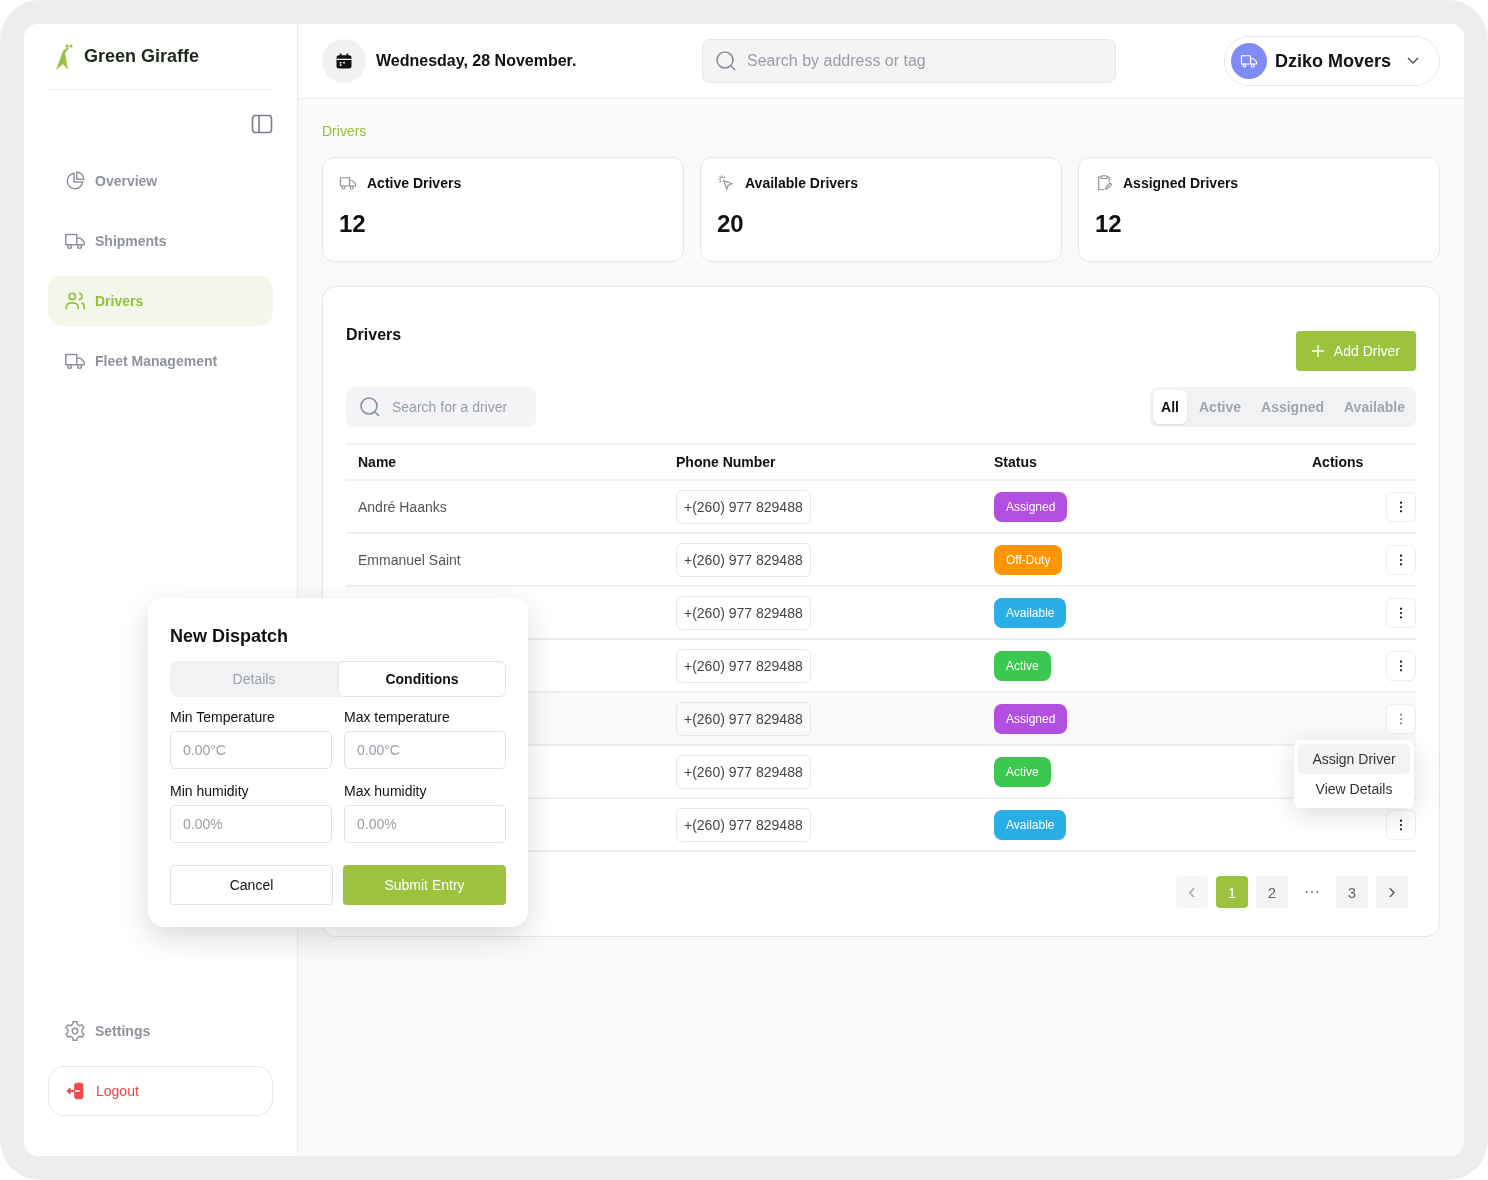  I want to click on driver-name: André Haanks, so click(402, 506).